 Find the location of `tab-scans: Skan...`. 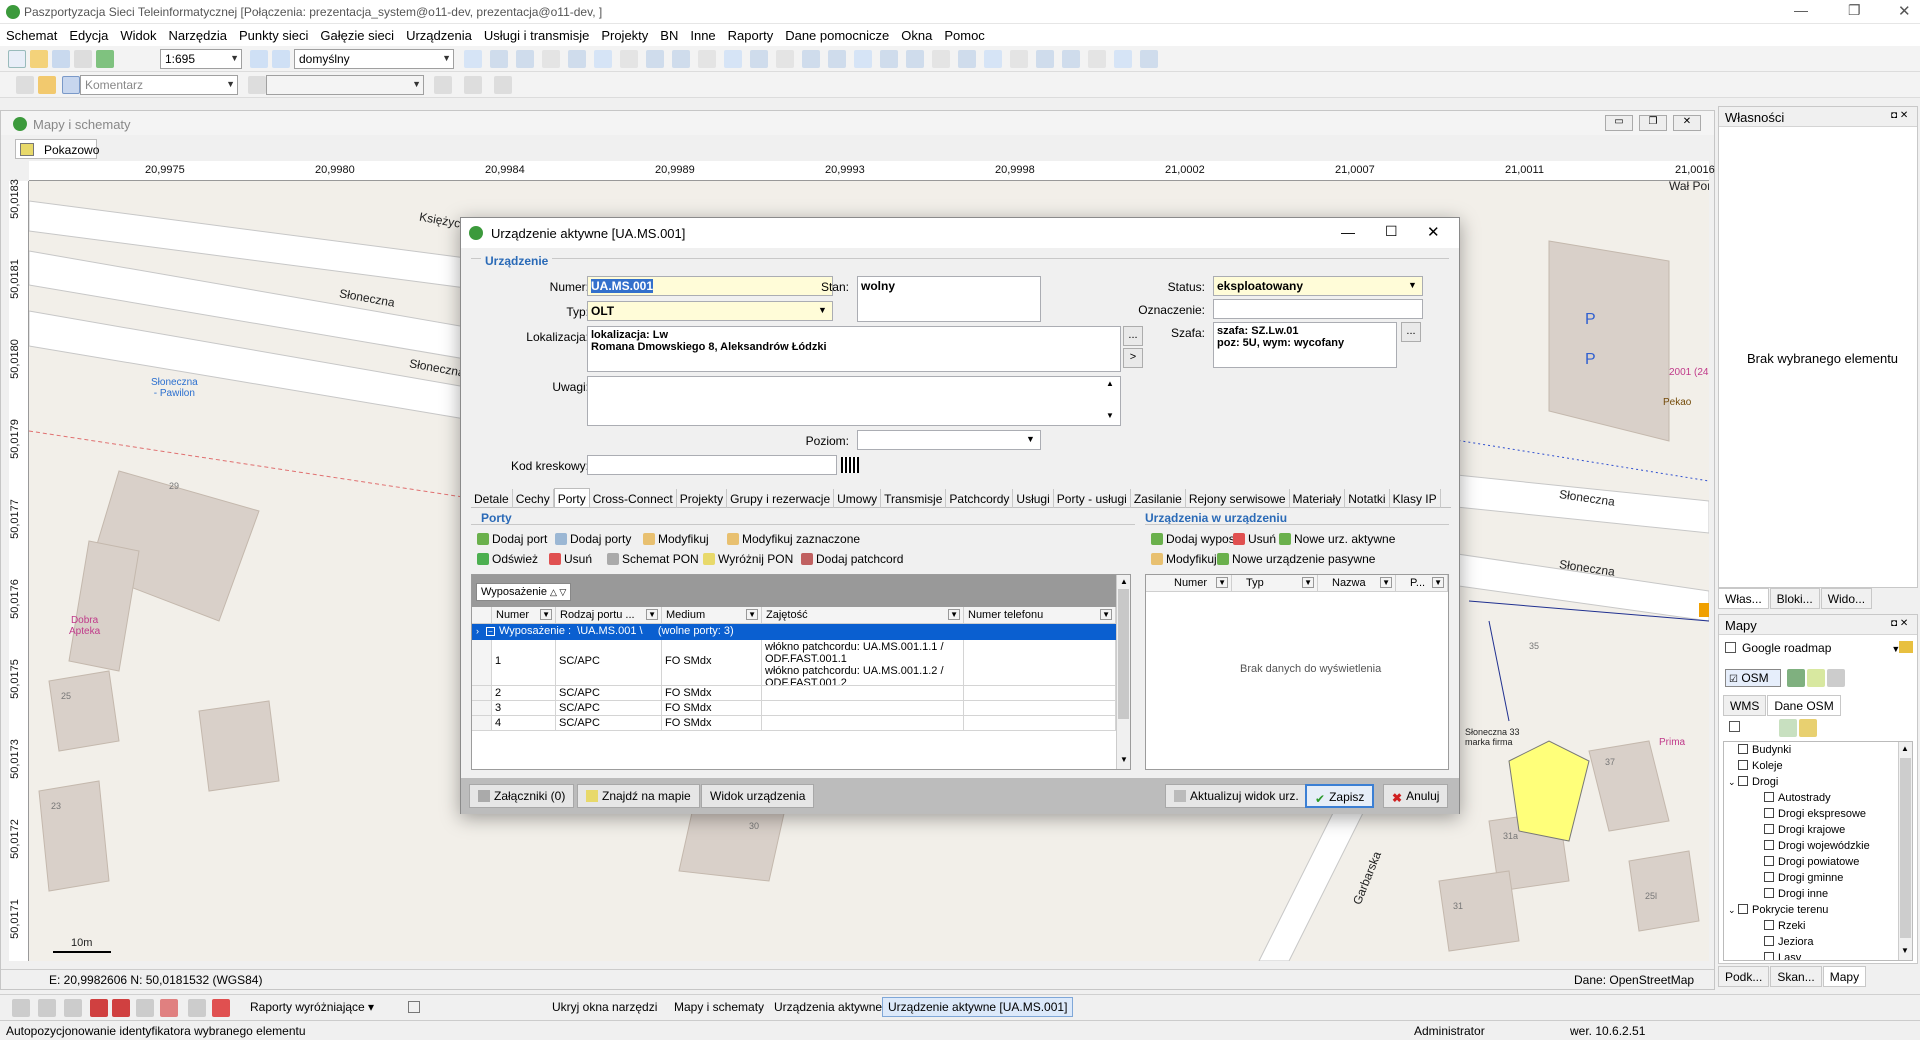

tab-scans: Skan... is located at coordinates (1796, 976).